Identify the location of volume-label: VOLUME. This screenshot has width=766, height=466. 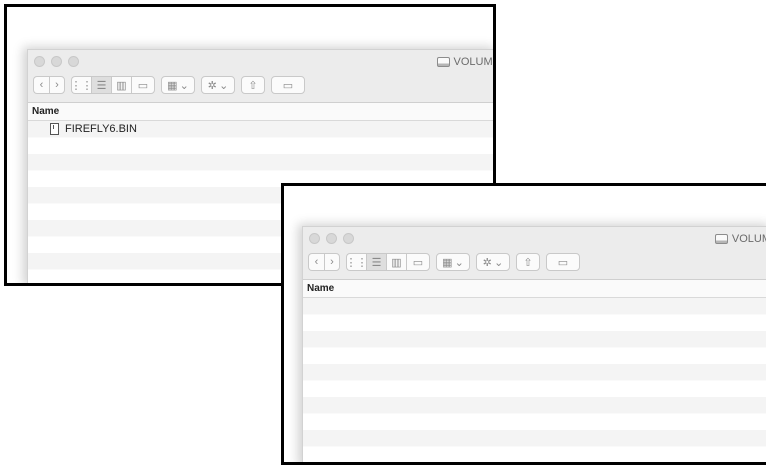
(474, 62).